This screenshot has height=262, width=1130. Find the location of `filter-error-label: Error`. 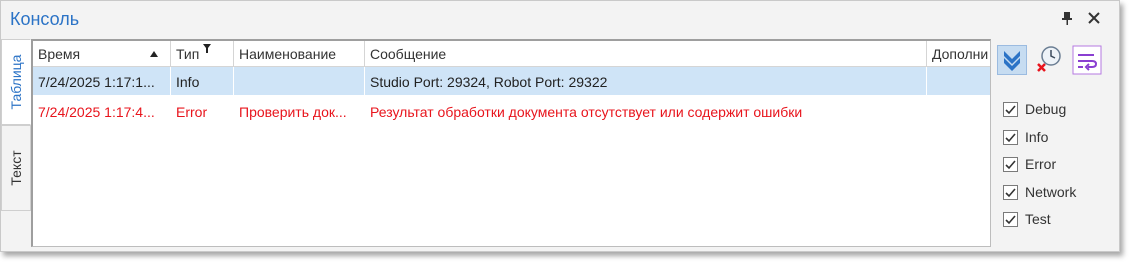

filter-error-label: Error is located at coordinates (1041, 164).